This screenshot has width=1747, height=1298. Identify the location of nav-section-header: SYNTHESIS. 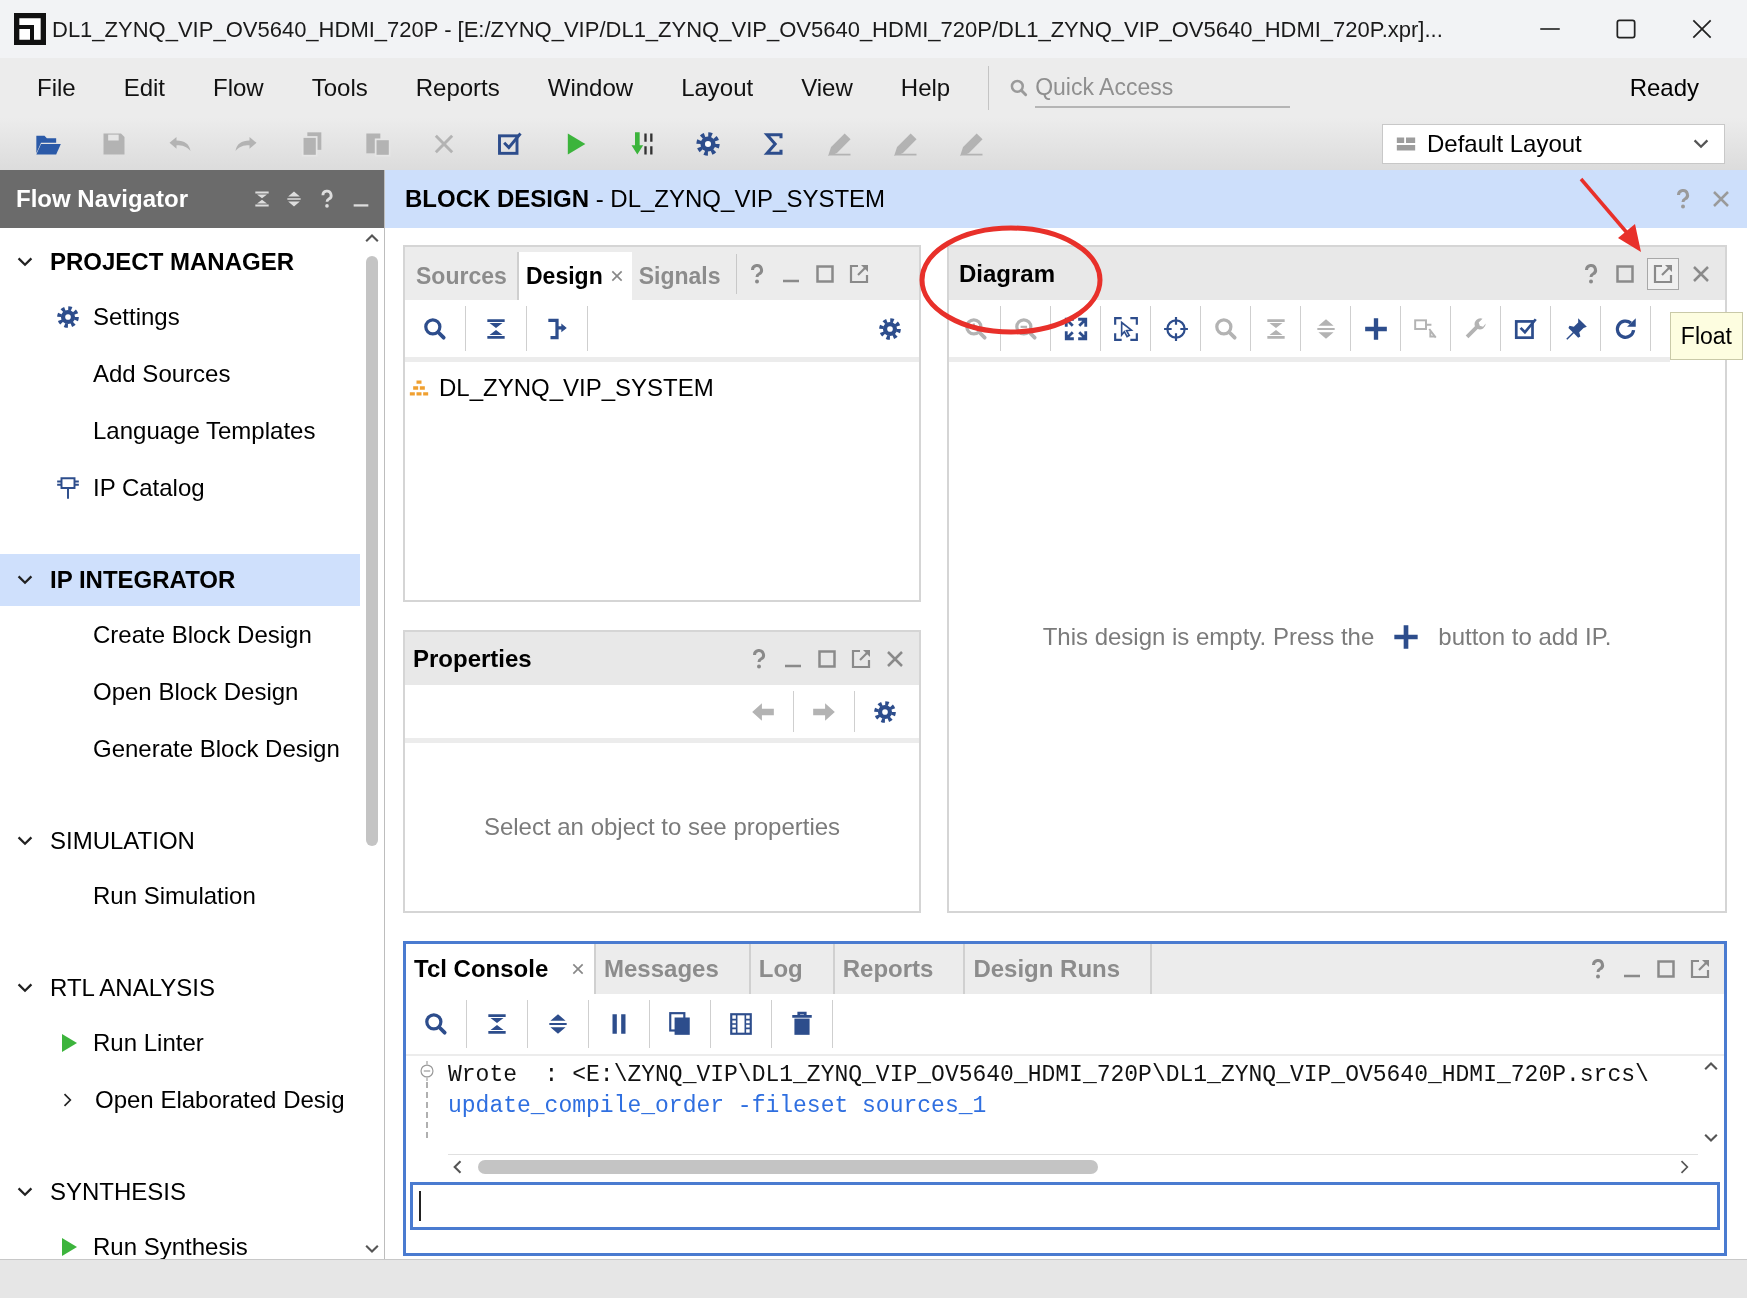
(180, 1192).